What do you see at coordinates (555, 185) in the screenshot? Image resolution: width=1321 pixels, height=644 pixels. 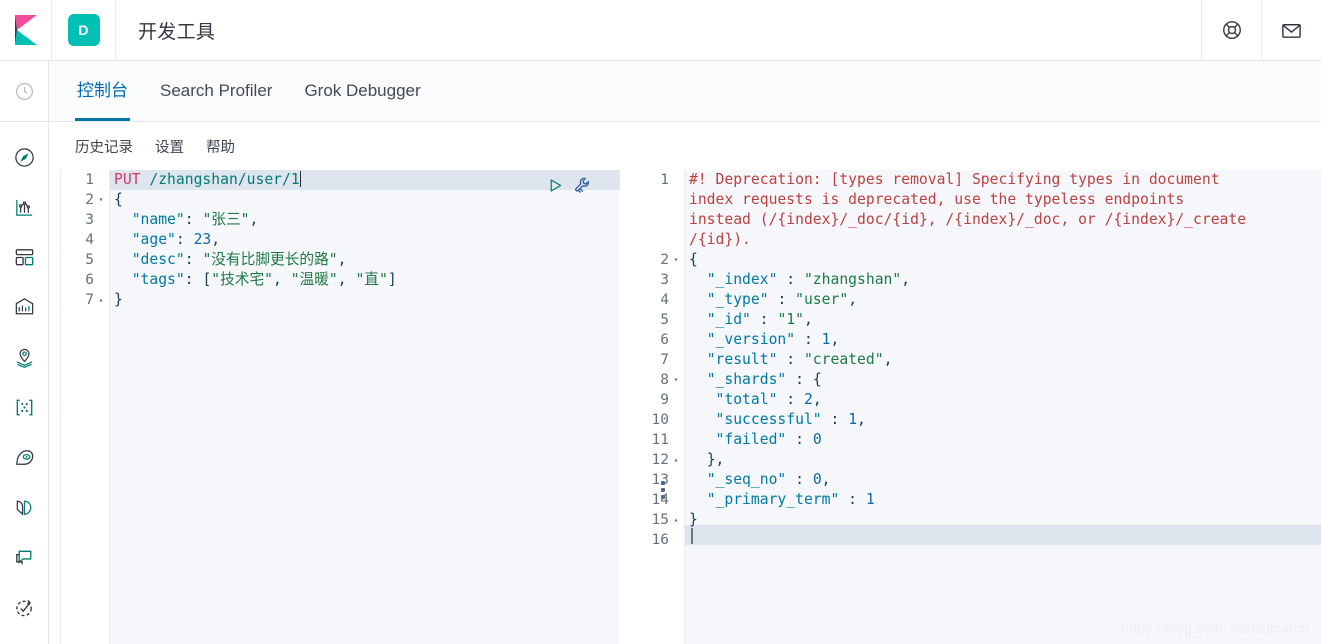 I see `run-play-icon` at bounding box center [555, 185].